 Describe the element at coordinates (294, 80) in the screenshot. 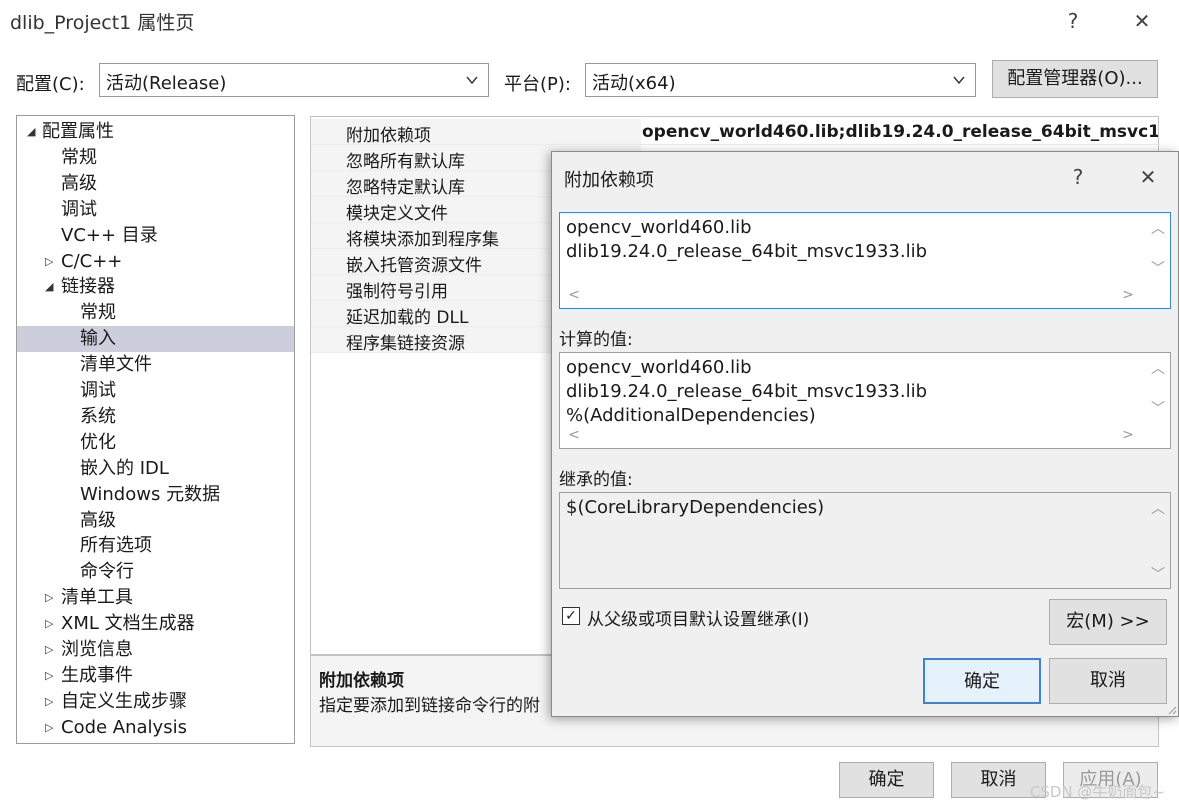

I see `config-select: 活动(Release)` at that location.